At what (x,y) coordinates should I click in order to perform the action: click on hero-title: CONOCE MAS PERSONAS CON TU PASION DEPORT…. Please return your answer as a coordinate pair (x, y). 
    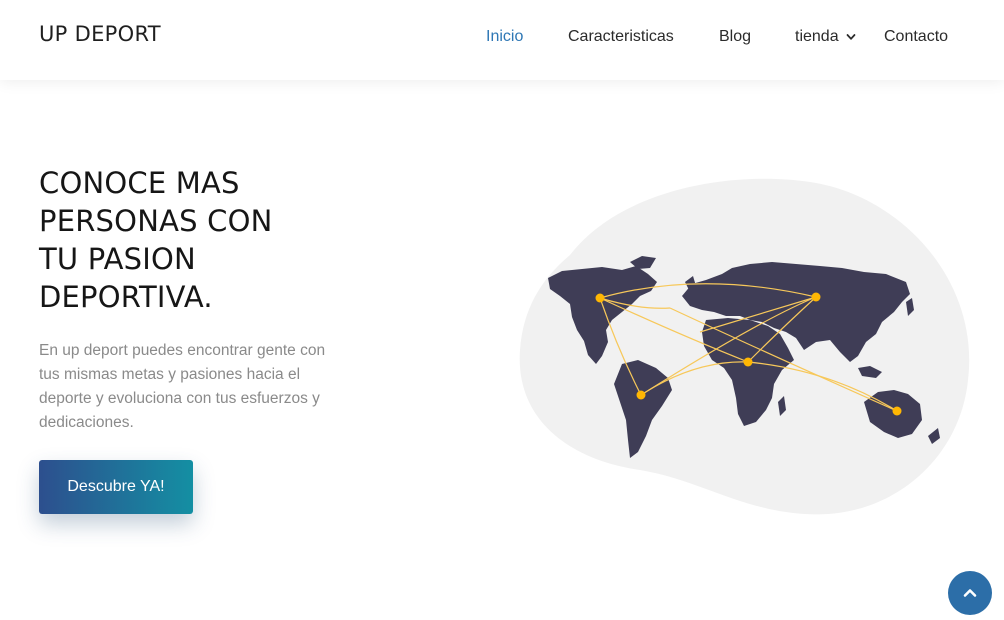
    Looking at the image, I should click on (199, 240).